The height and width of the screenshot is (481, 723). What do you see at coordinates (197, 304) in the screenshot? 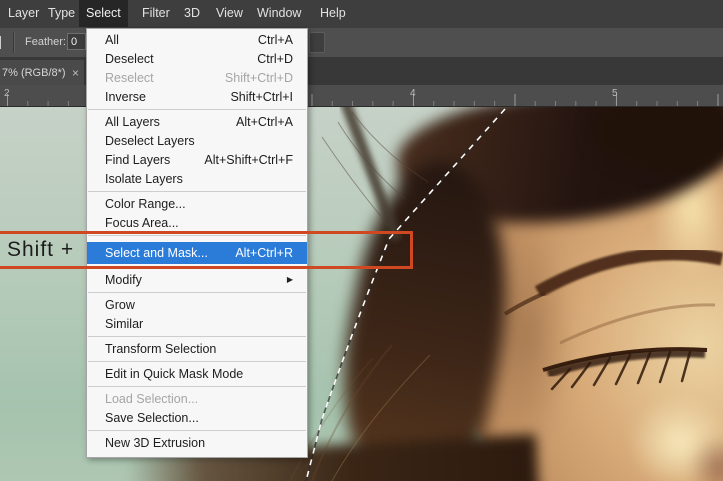
I see `menu-item-grow: Grow` at bounding box center [197, 304].